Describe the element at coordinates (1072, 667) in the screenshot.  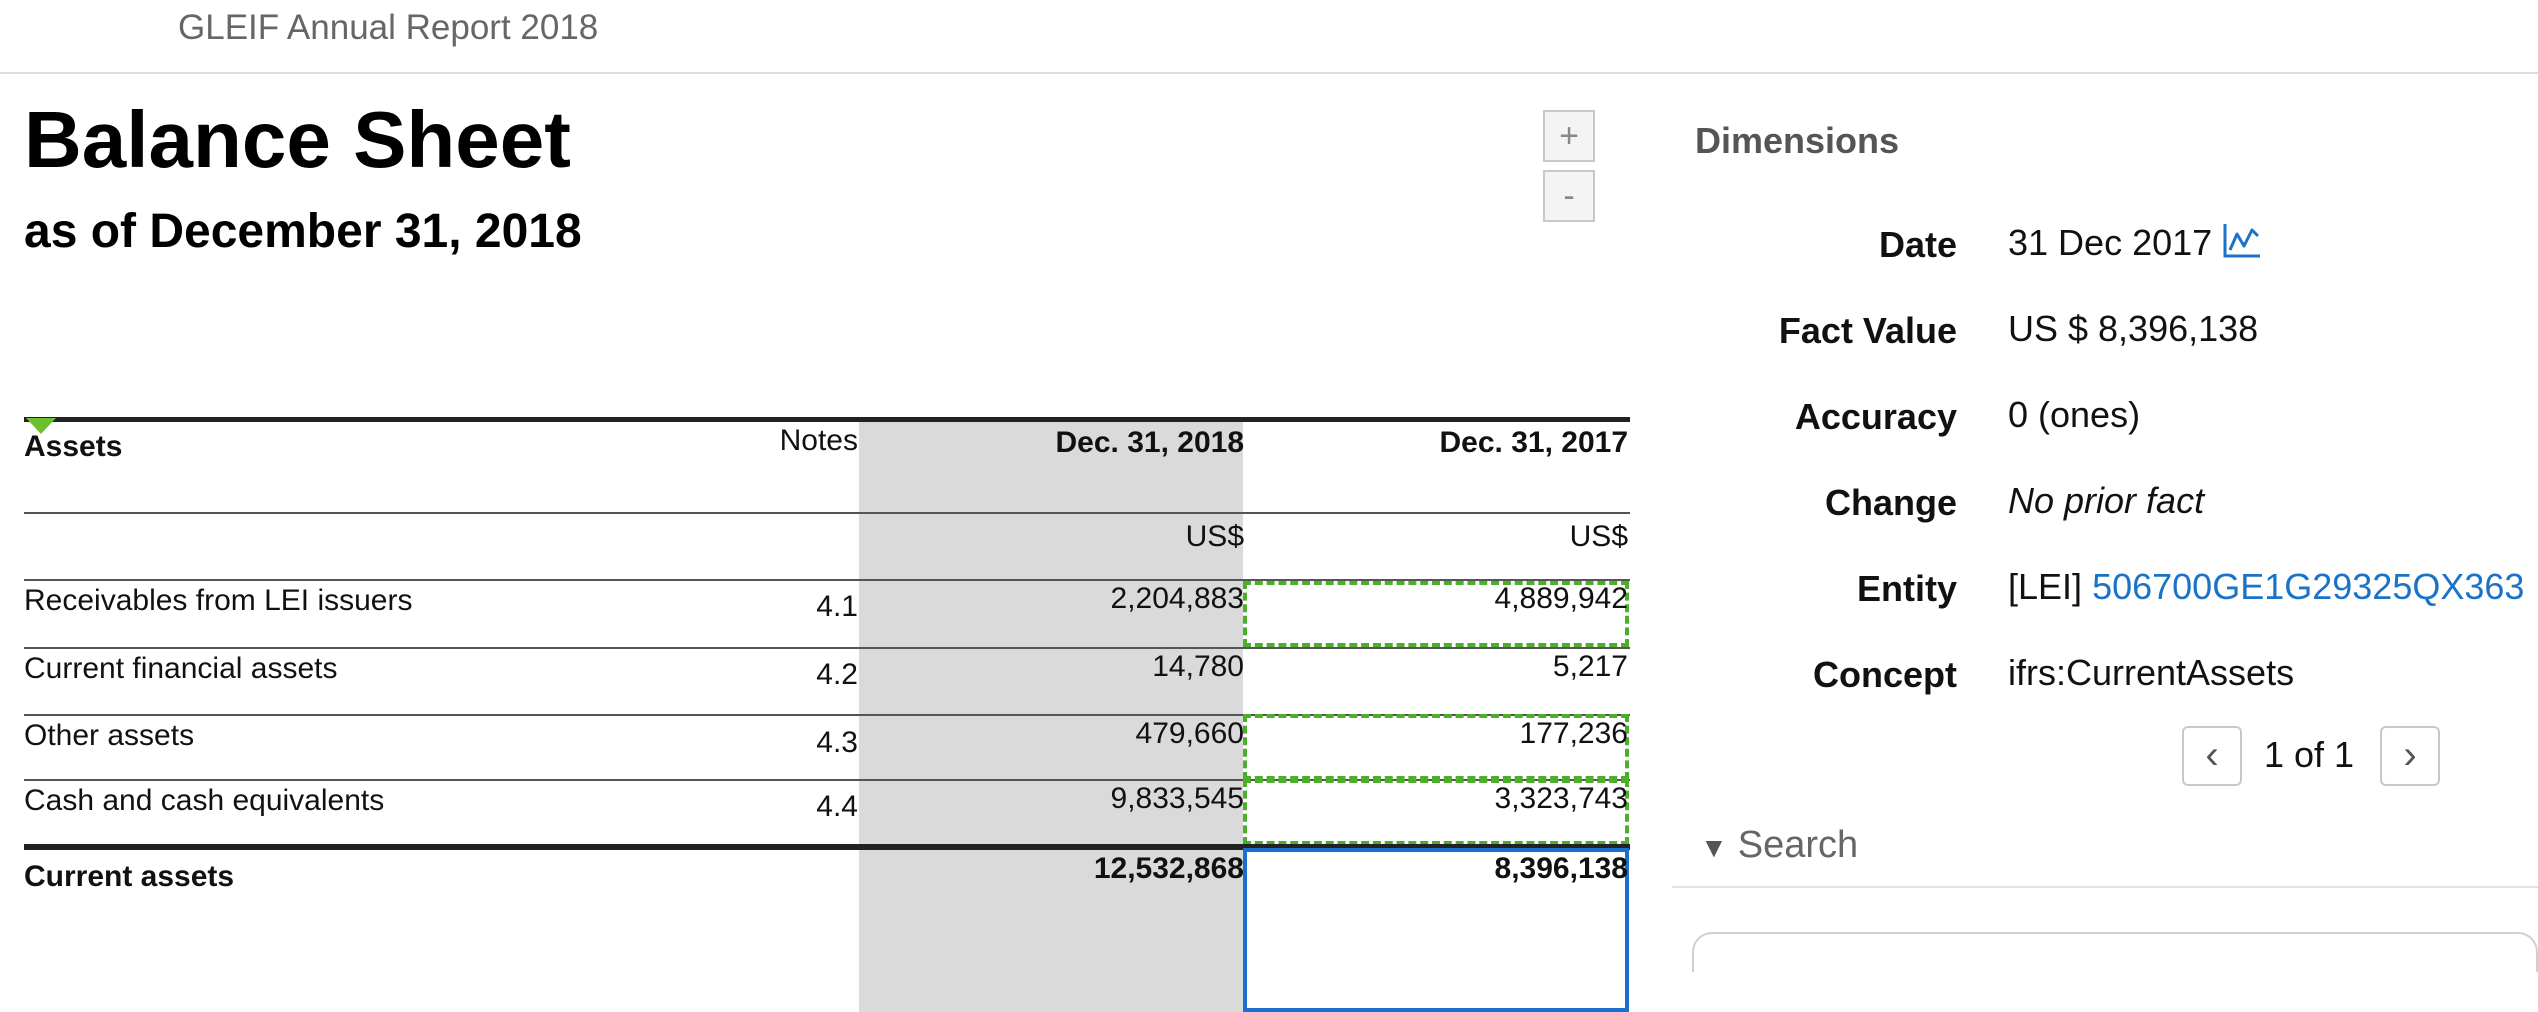
I see `fact-value-2018: 14,780` at that location.